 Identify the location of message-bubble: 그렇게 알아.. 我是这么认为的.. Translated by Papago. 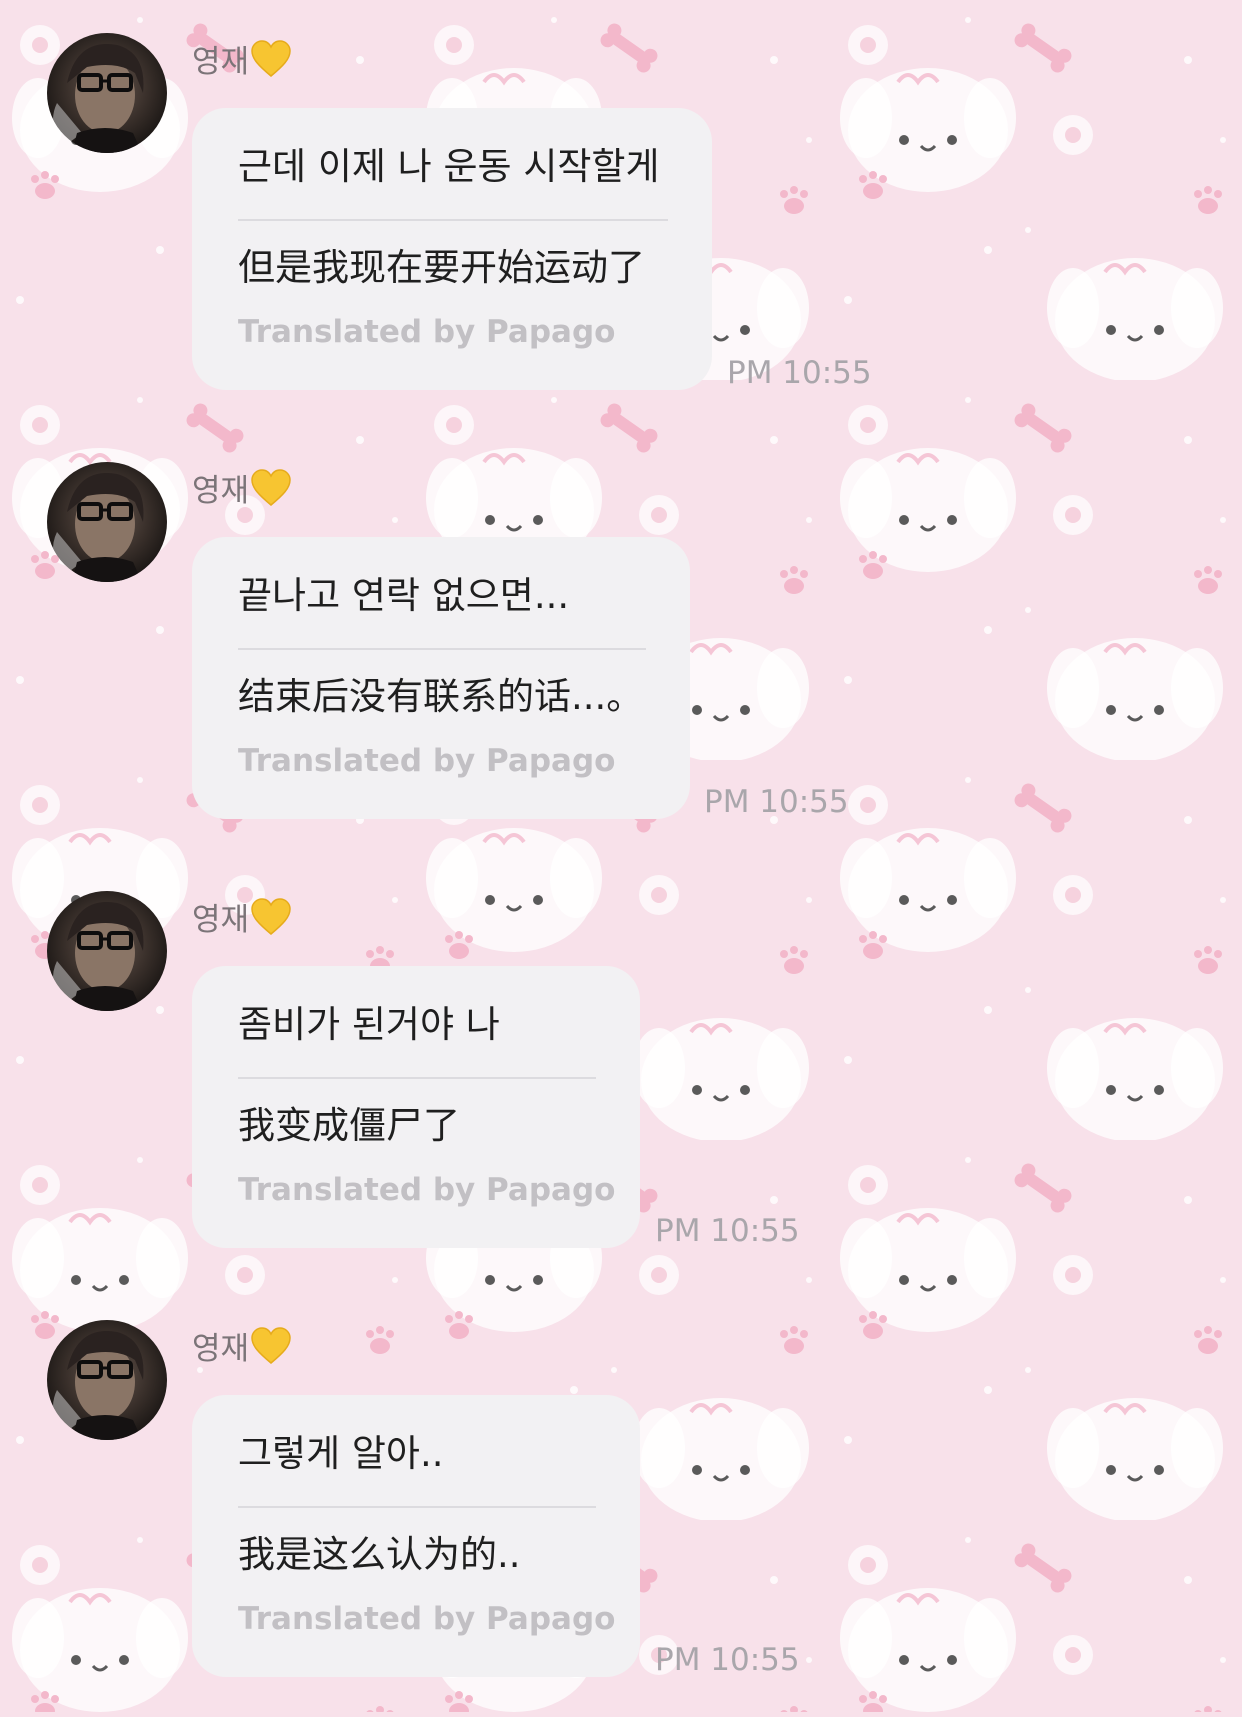
(416, 1536).